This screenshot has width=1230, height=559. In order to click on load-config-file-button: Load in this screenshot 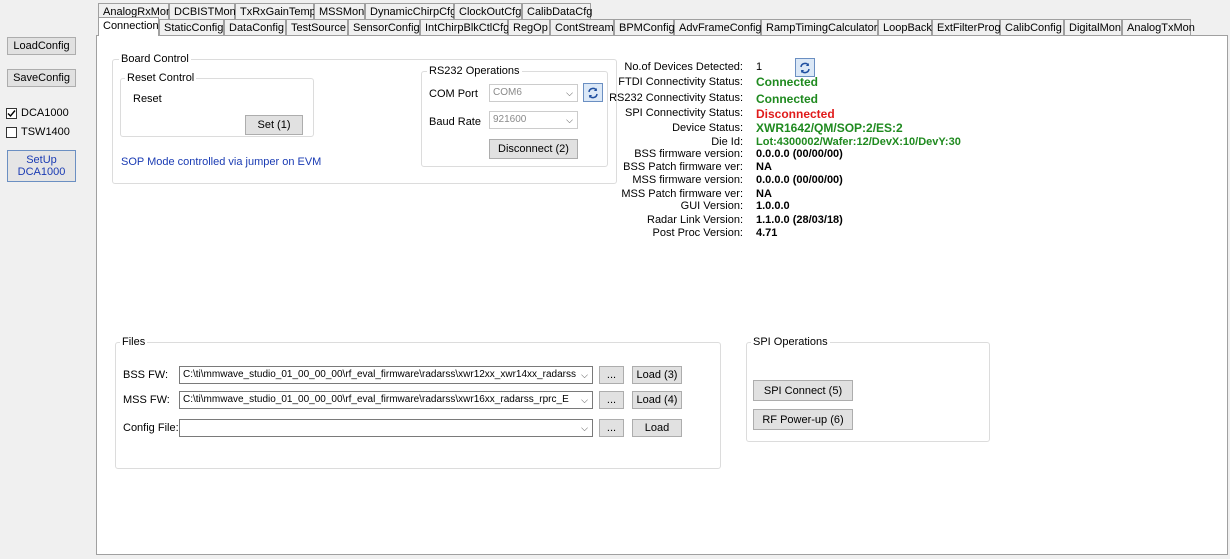, I will do `click(657, 428)`.